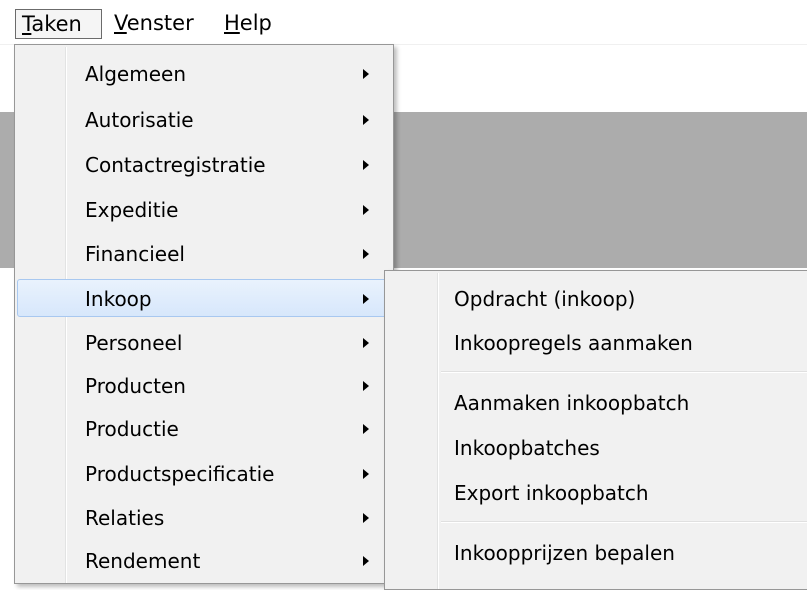  I want to click on submenu-item-inkoopregels-aanmaken: Inkoopregels aanmaken, so click(597, 343).